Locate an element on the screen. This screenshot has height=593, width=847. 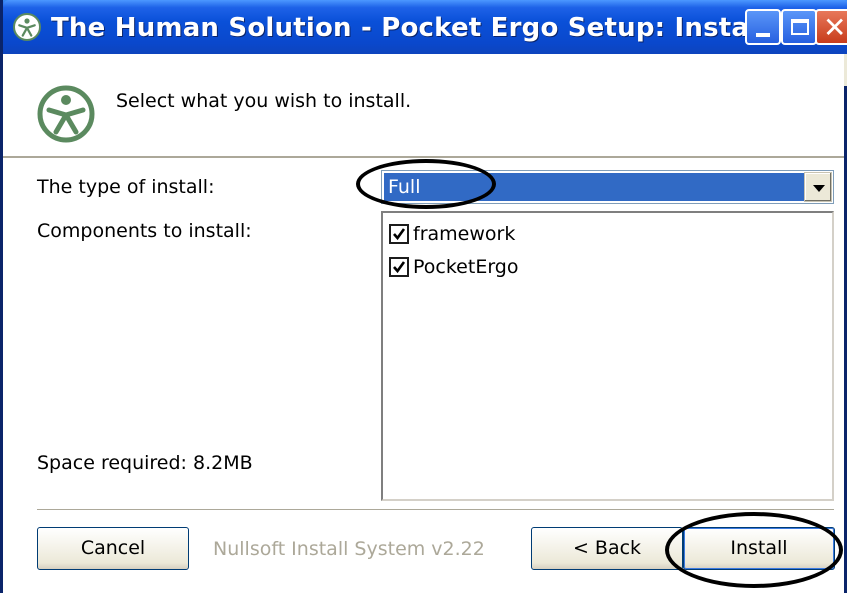
footer-divider is located at coordinates (435, 510).